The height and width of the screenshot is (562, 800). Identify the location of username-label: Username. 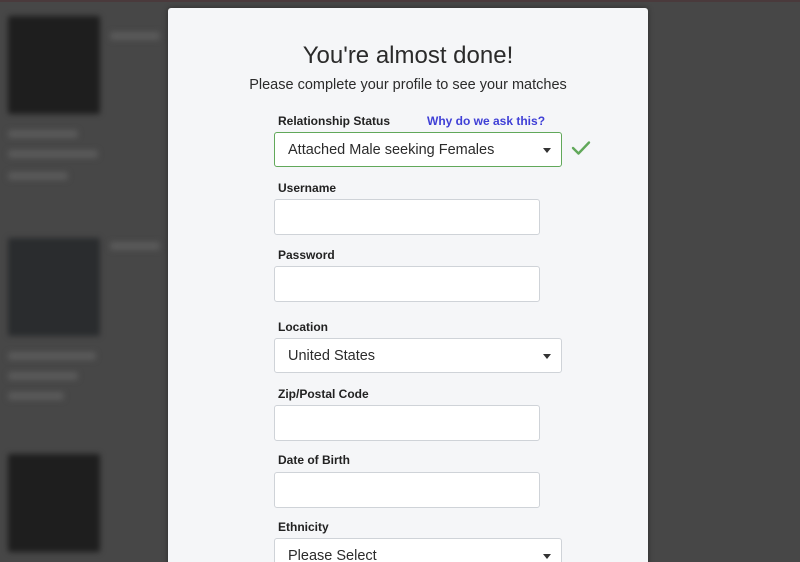
(307, 188).